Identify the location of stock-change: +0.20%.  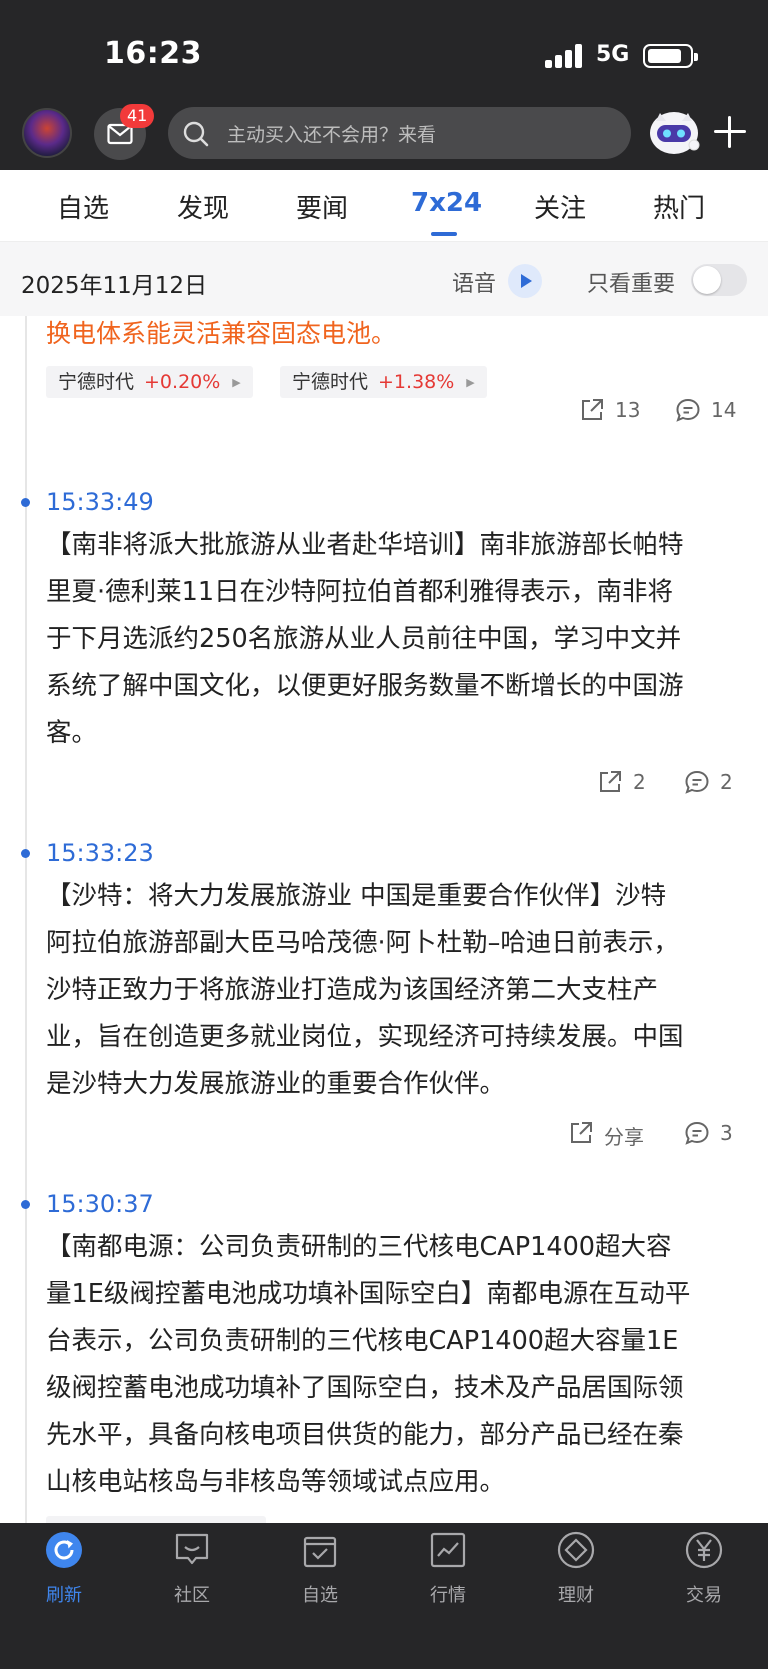
(182, 382).